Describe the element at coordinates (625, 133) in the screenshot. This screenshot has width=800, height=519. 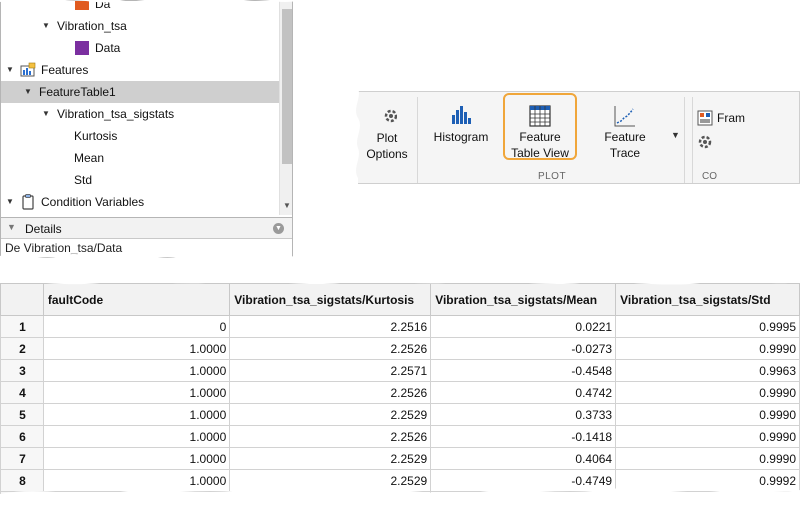
I see `feature-trace-button: Feature Trace` at that location.